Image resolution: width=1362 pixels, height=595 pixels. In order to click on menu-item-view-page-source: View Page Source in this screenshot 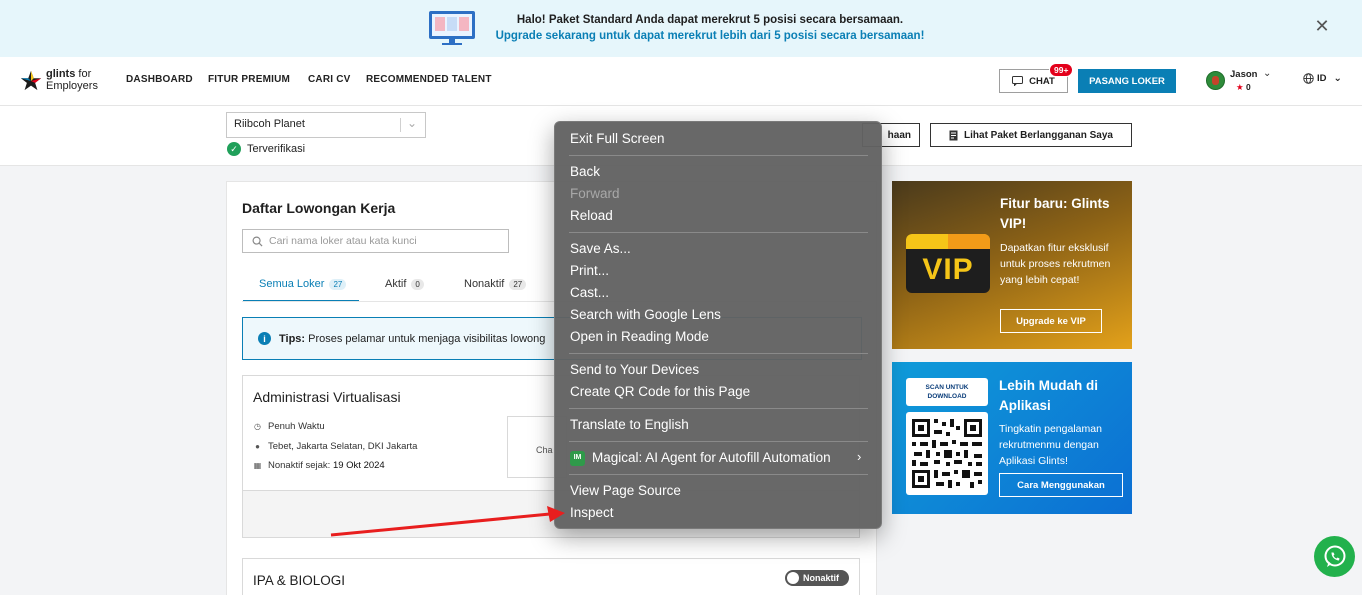, I will do `click(625, 491)`.